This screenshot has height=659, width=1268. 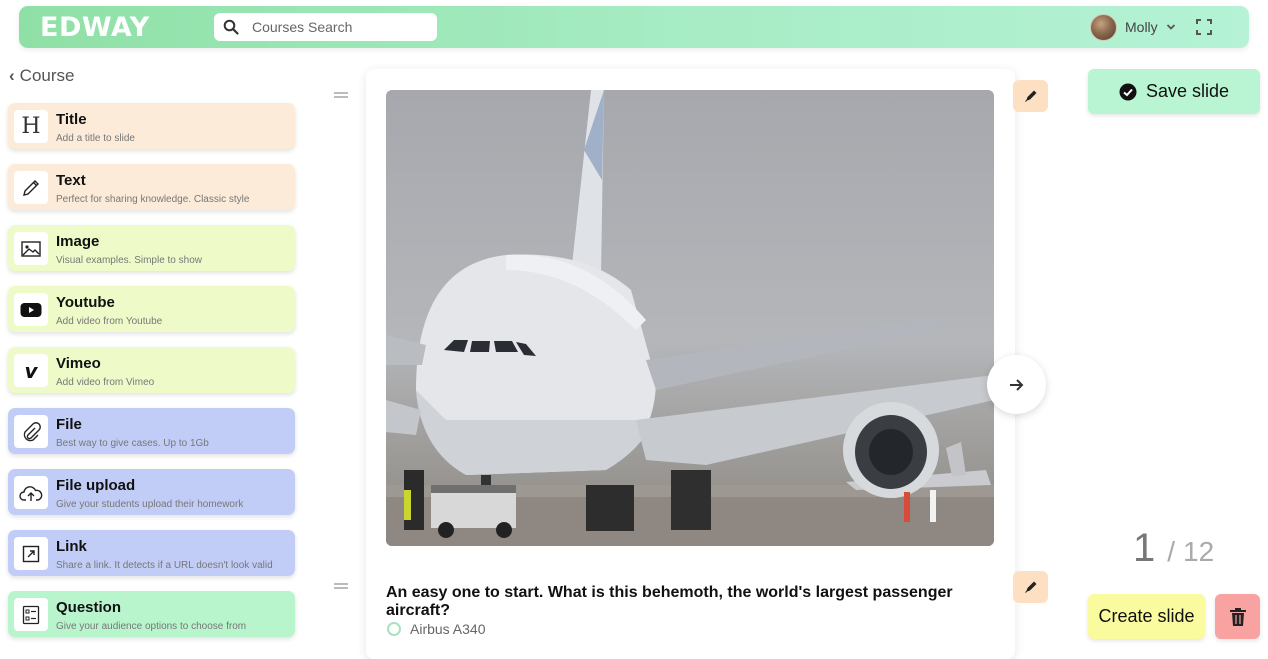 I want to click on heading-icon: H, so click(x=31, y=126).